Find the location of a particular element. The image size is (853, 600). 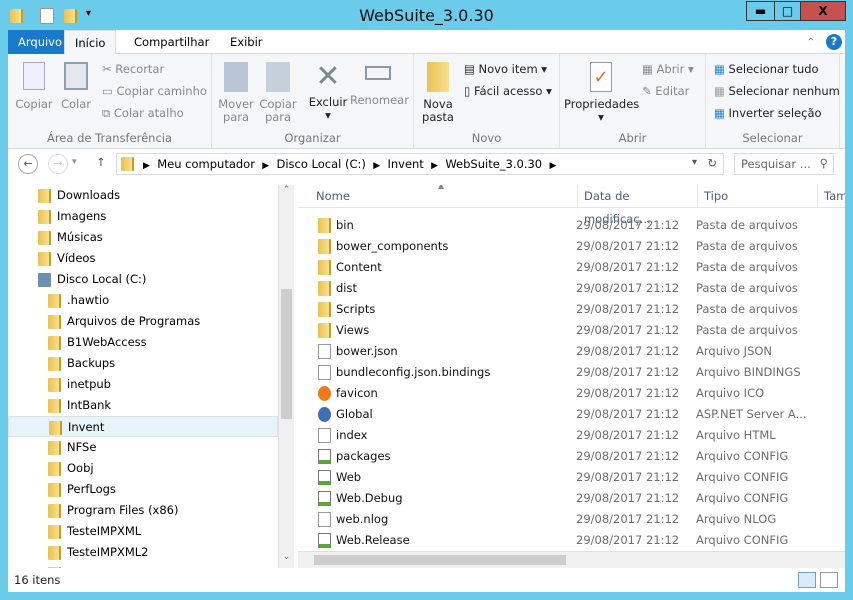

nav-item: Backups is located at coordinates (143, 363).